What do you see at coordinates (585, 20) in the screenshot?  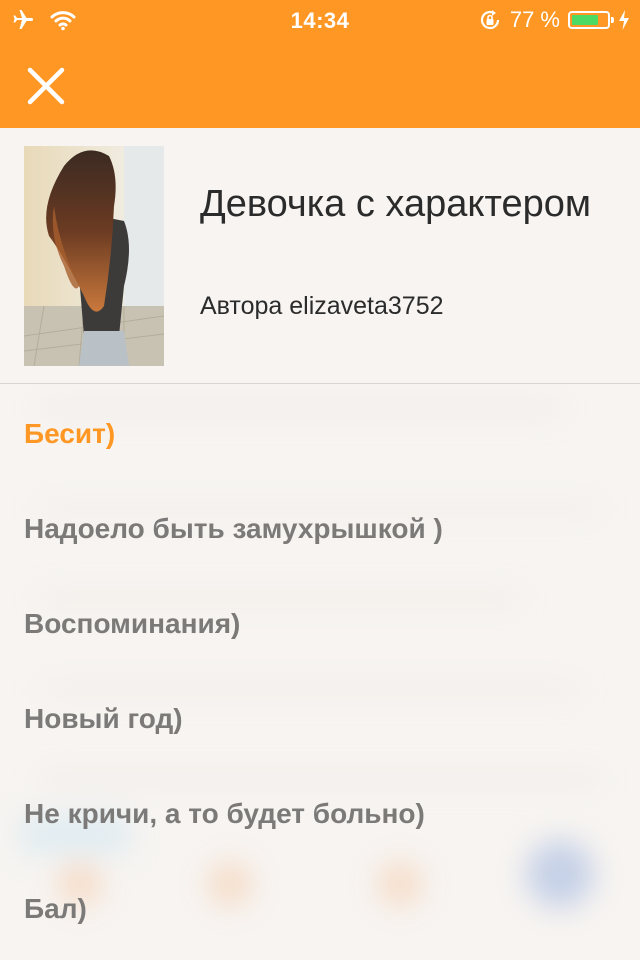 I see `battery-level` at bounding box center [585, 20].